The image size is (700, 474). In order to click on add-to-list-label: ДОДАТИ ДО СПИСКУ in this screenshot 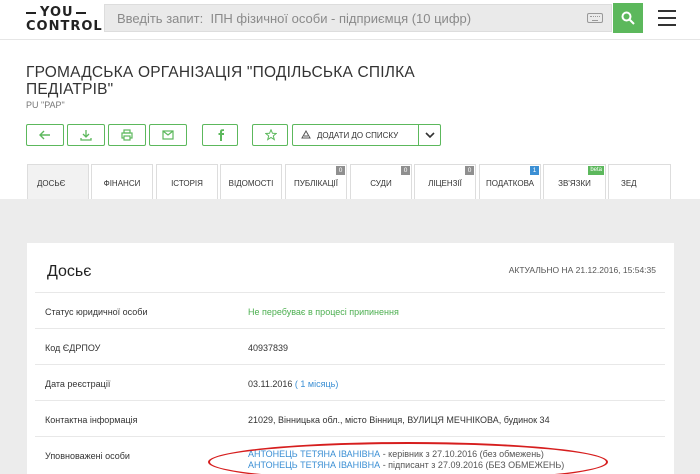, I will do `click(358, 135)`.